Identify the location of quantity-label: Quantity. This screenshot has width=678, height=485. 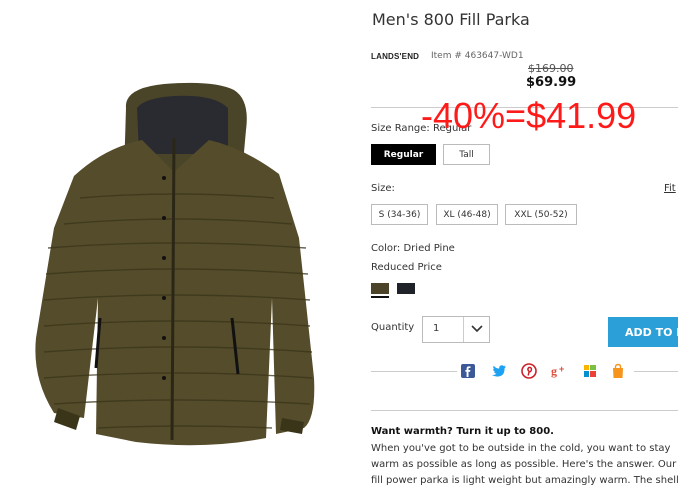
(393, 327).